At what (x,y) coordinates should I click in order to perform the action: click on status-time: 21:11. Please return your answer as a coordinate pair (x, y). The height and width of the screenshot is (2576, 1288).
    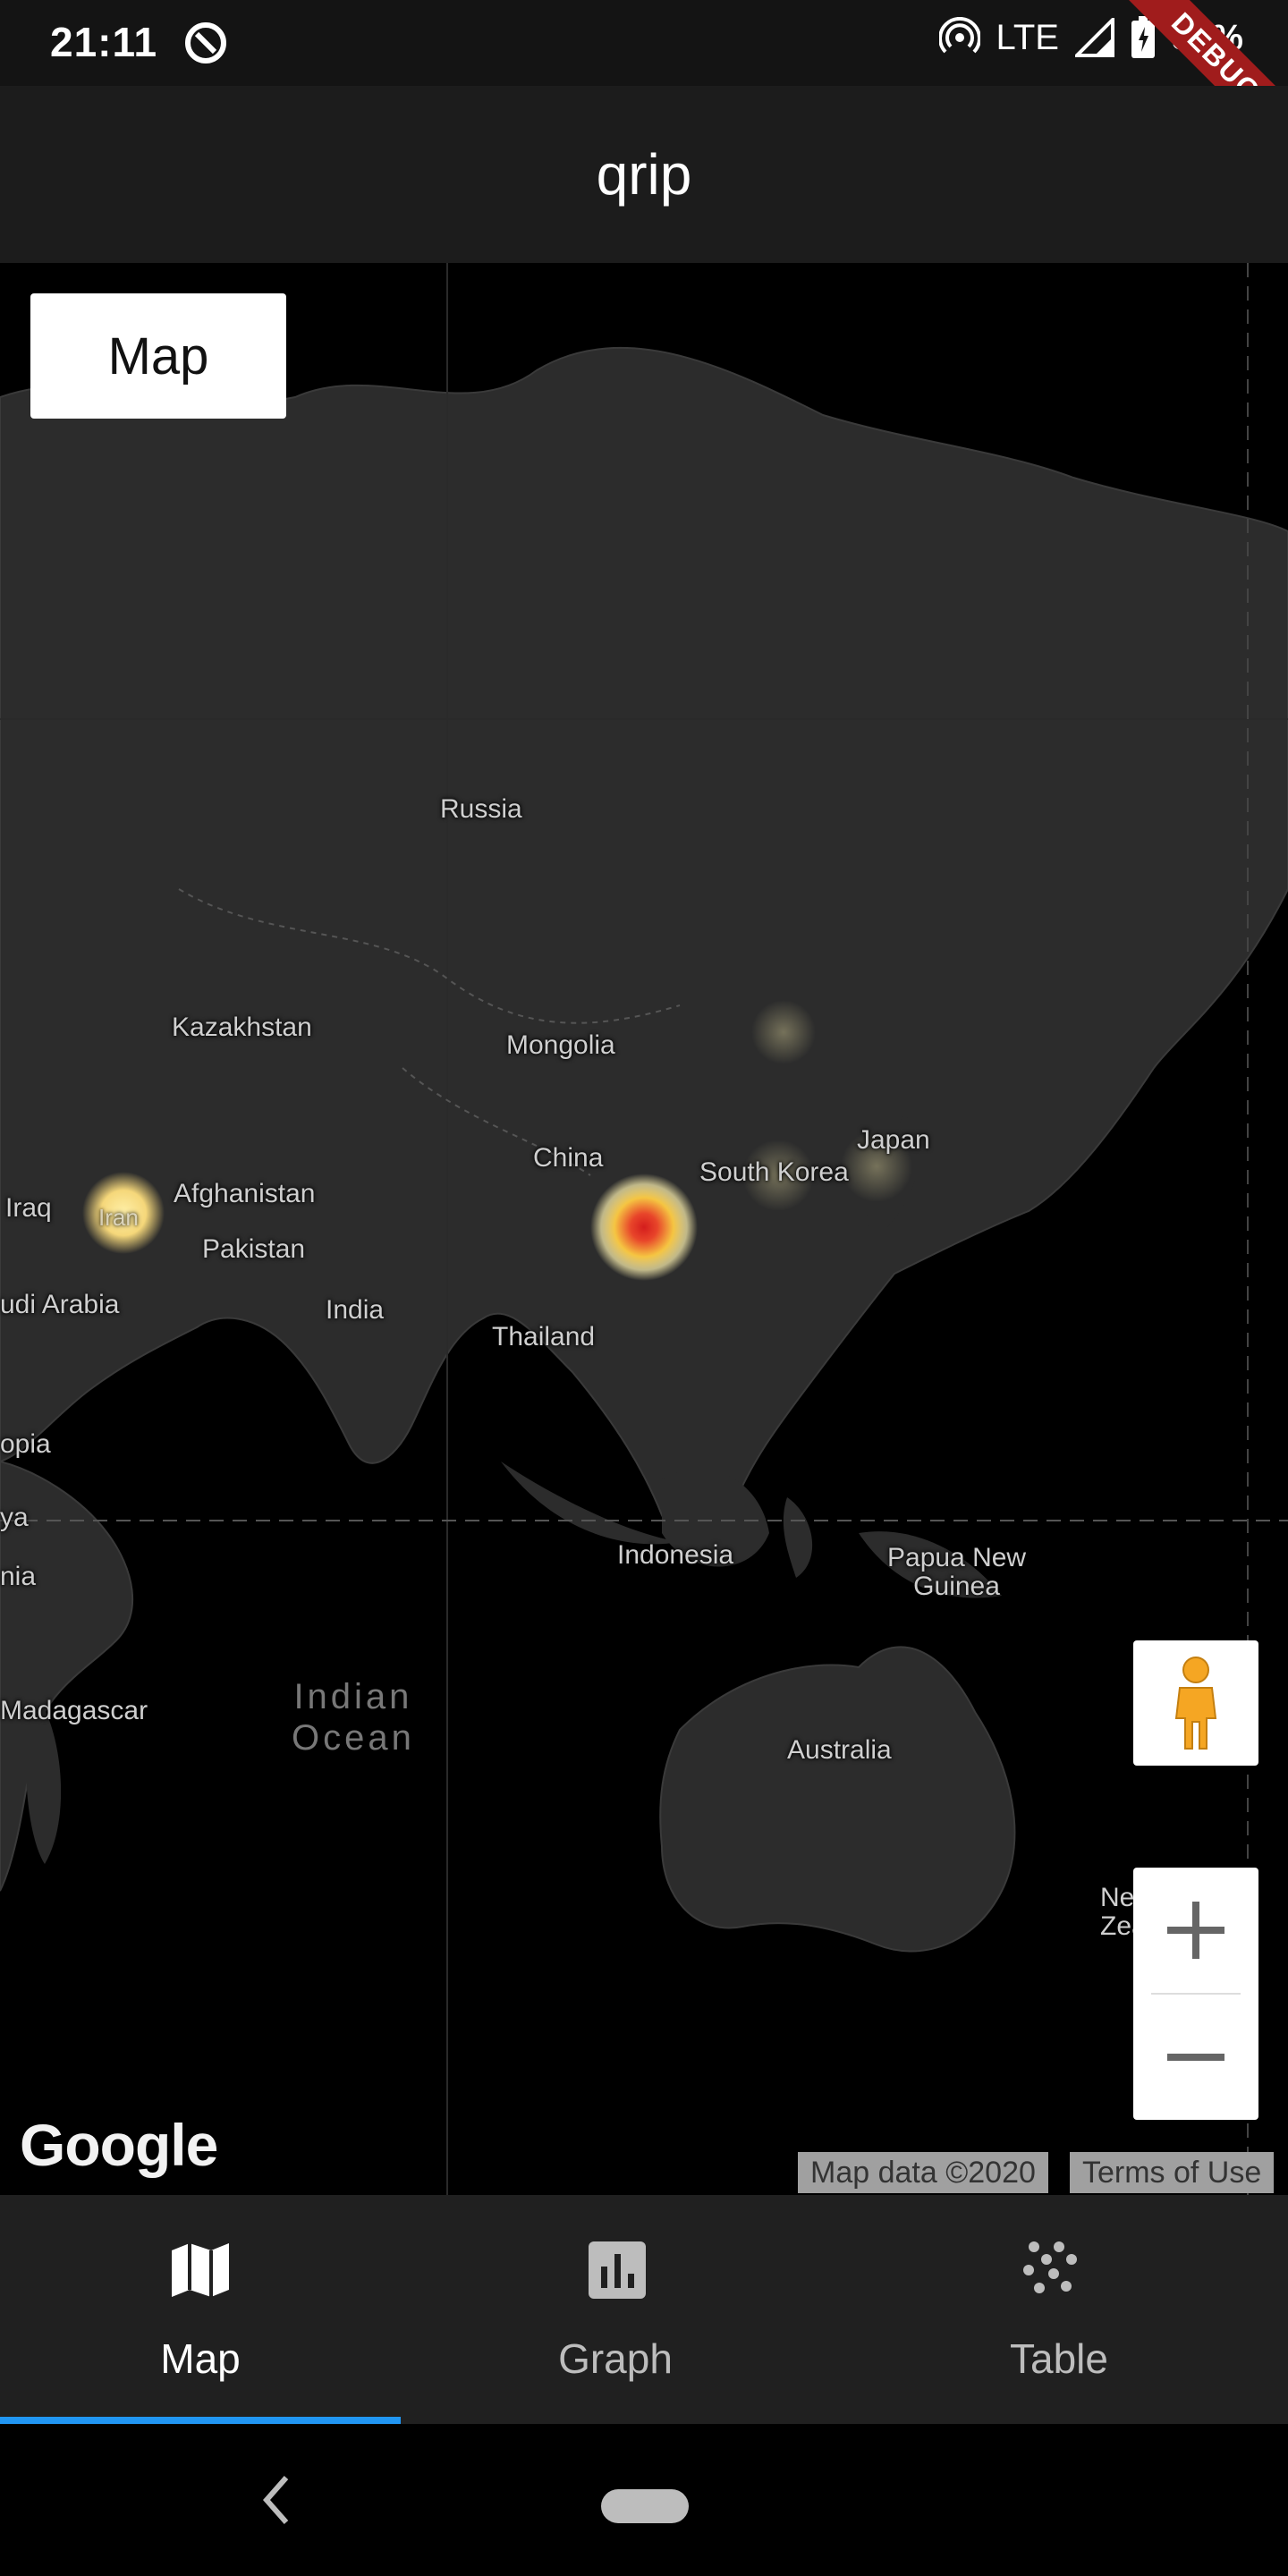
    Looking at the image, I should click on (104, 42).